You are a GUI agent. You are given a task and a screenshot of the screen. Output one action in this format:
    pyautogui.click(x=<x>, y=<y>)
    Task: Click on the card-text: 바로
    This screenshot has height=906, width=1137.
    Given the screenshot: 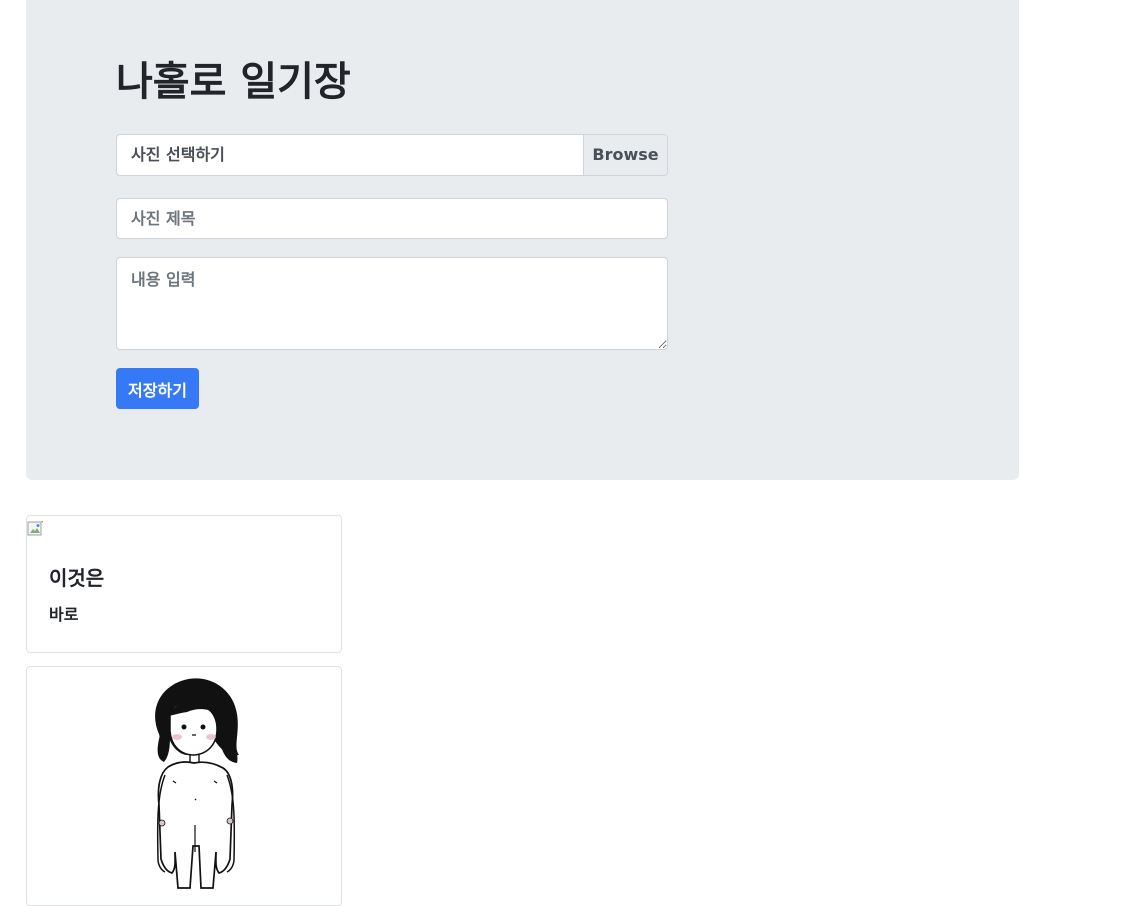 What is the action you would take?
    pyautogui.click(x=64, y=614)
    